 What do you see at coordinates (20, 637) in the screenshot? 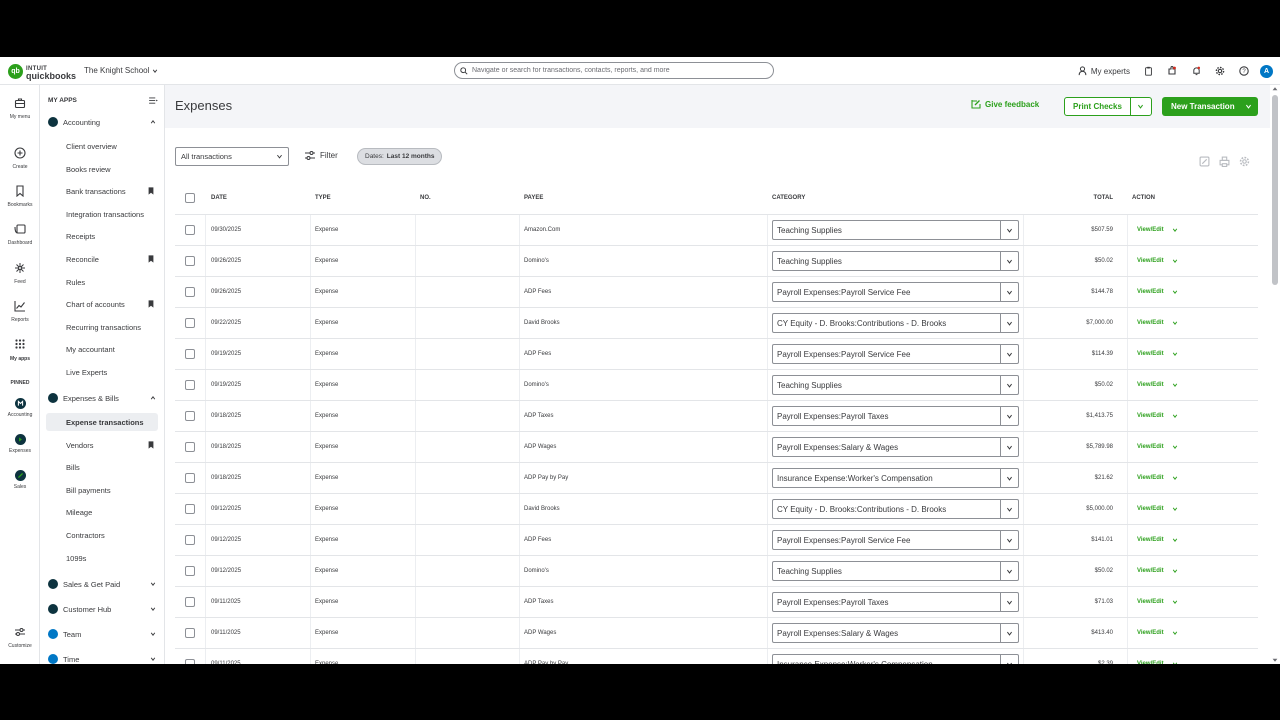
I see `rail-customize: Customize` at bounding box center [20, 637].